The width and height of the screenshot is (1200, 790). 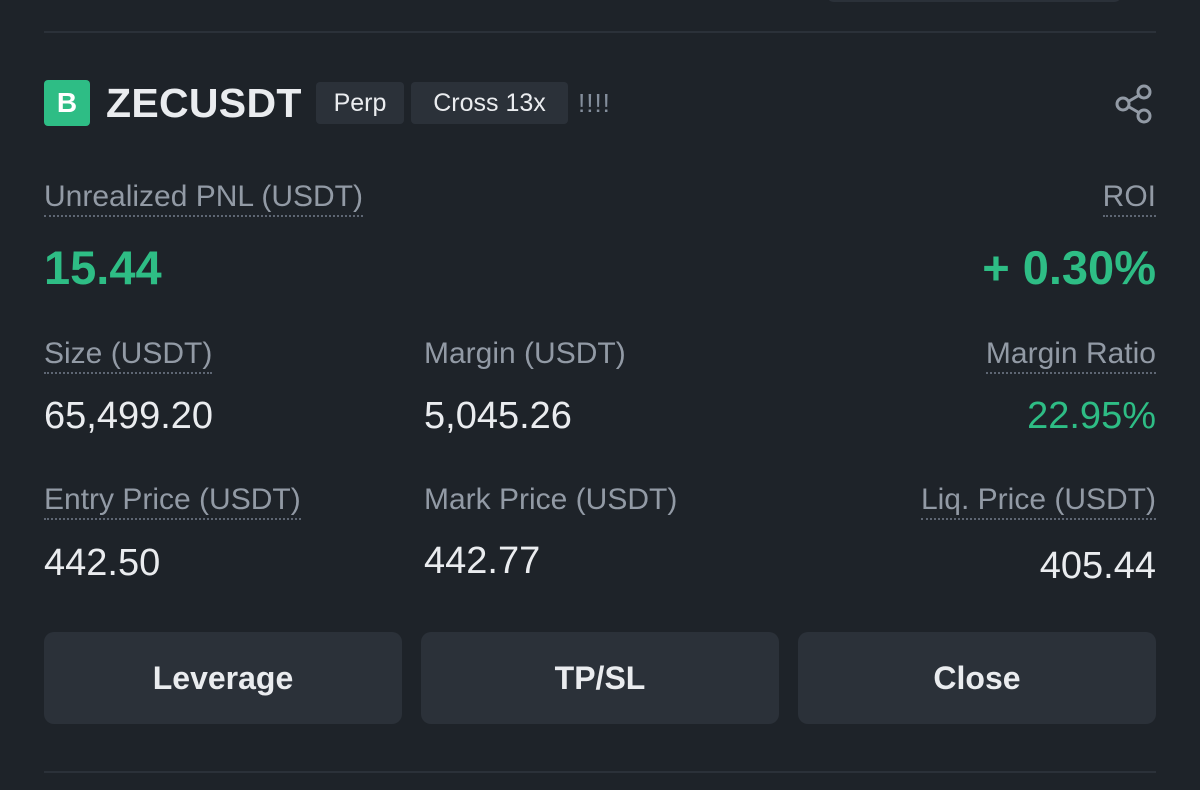 I want to click on mark-price-value: 442.77, so click(x=482, y=561).